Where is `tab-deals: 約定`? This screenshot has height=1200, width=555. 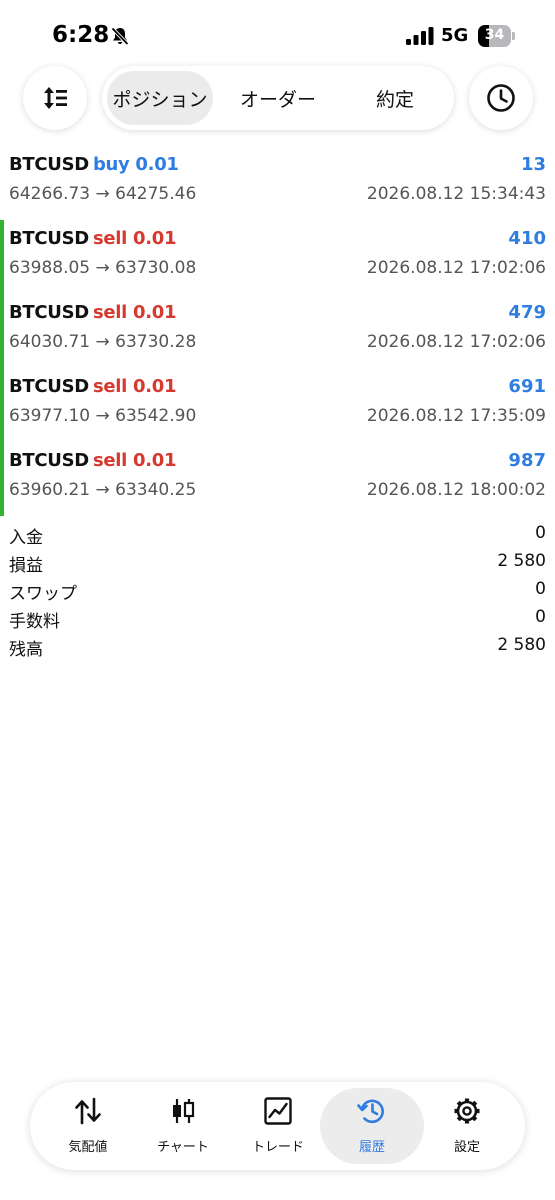 tab-deals: 約定 is located at coordinates (395, 98).